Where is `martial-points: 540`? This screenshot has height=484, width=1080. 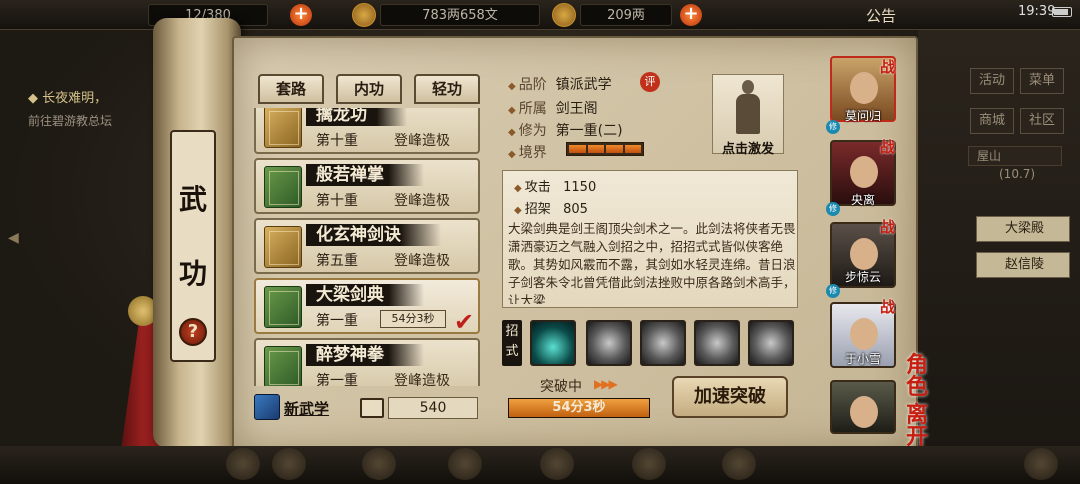 martial-points: 540 is located at coordinates (433, 408).